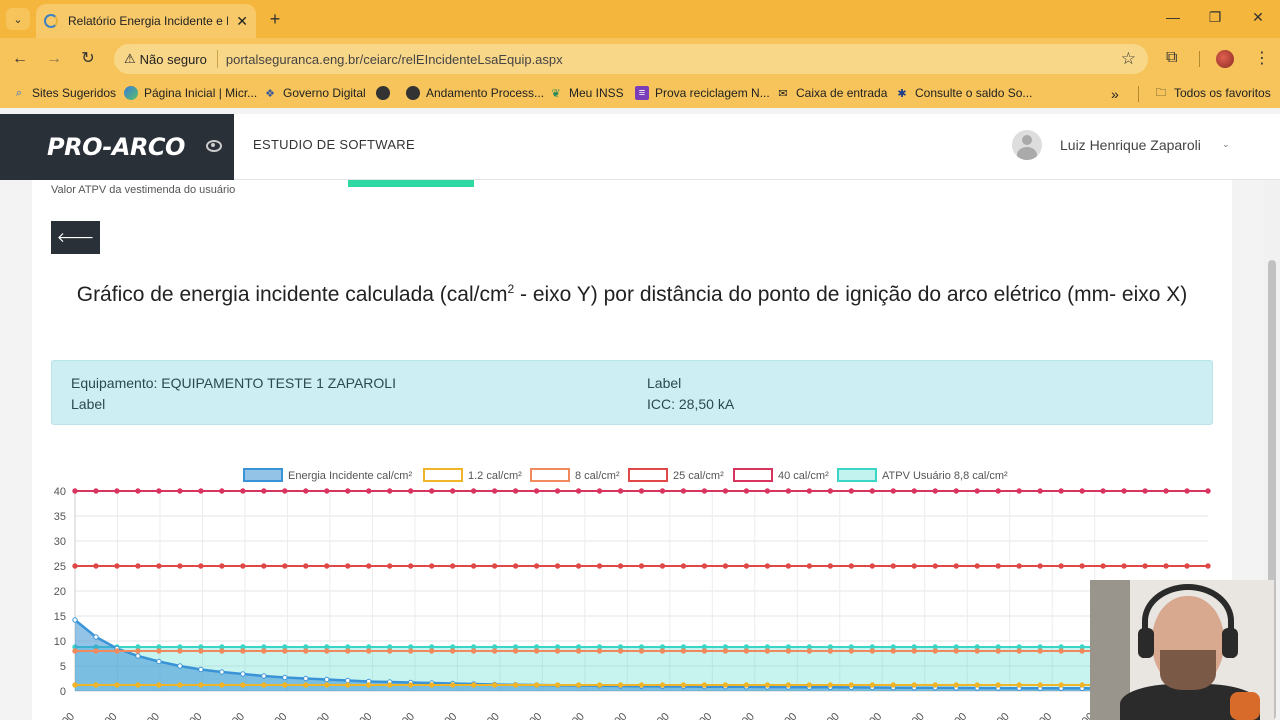  I want to click on y-tick-label: 10, so click(60, 642).